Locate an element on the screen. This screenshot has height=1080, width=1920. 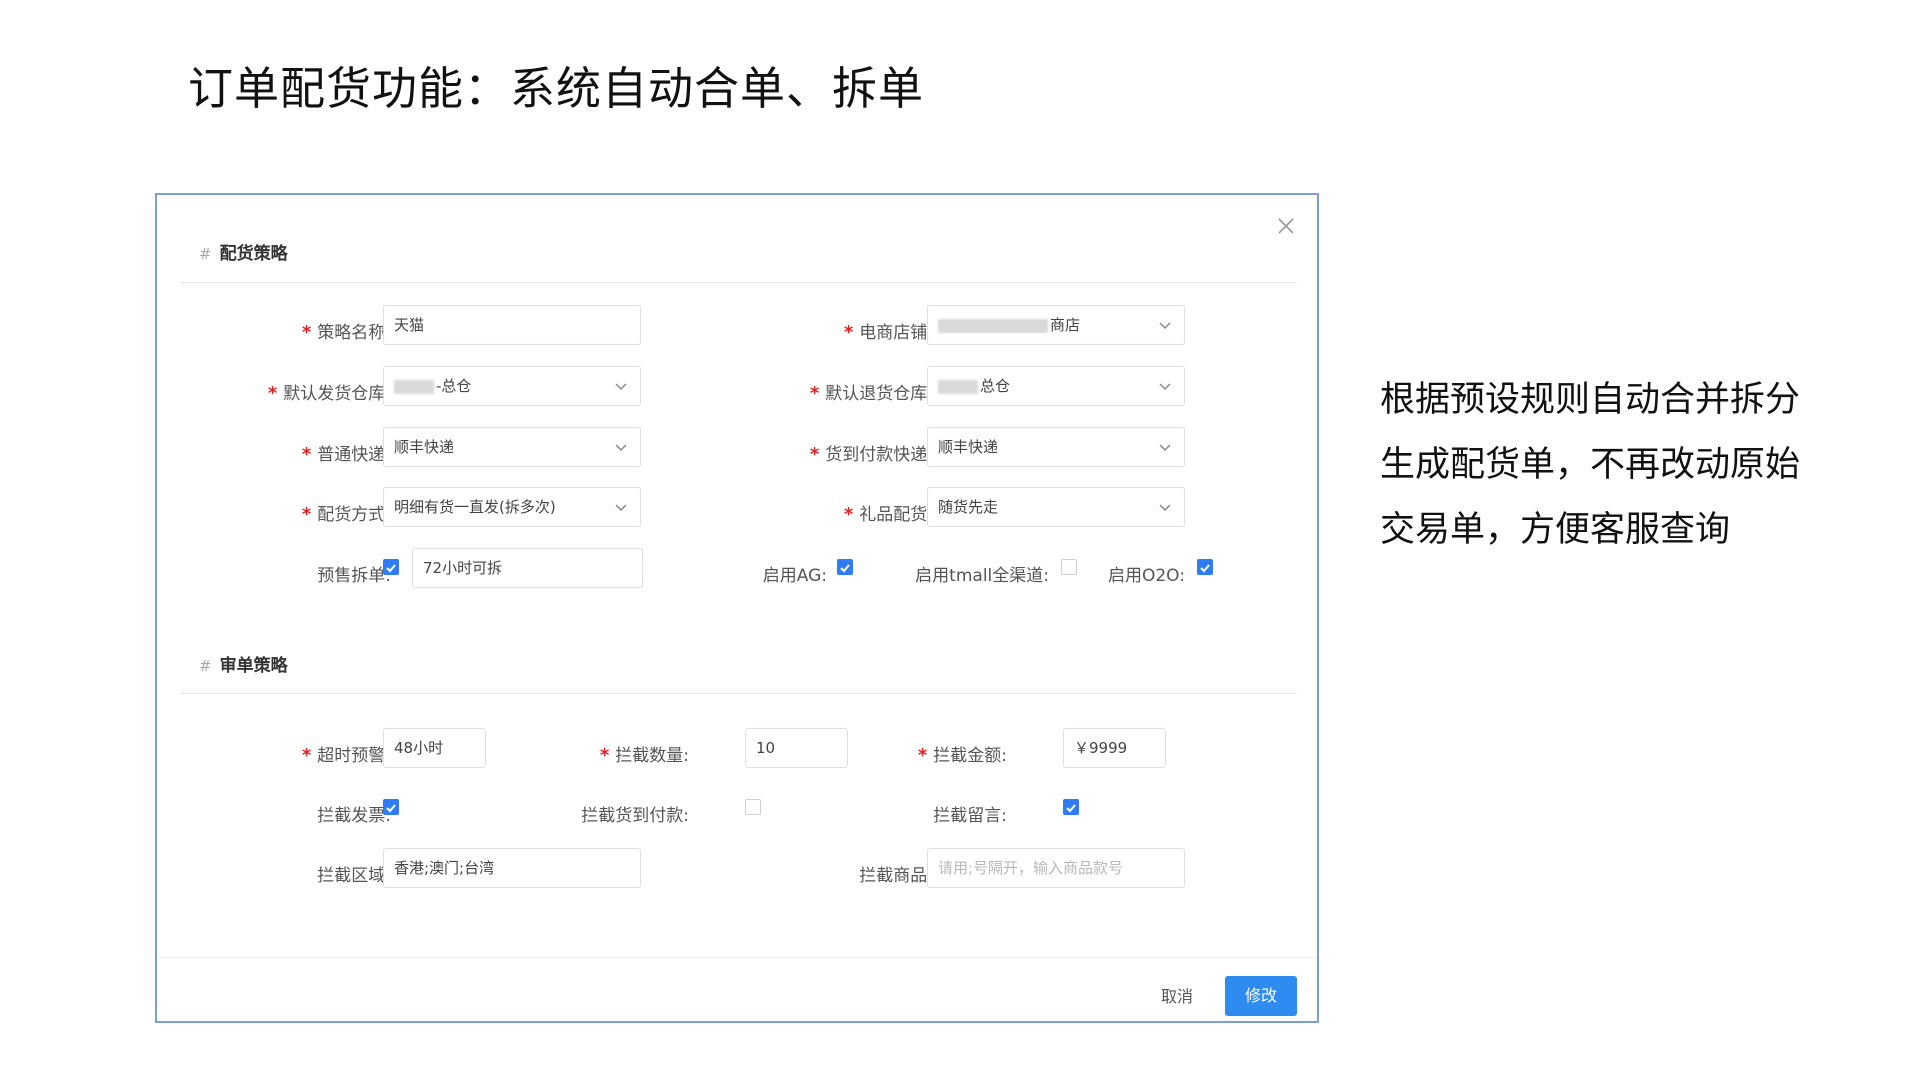
default-return-warehouse-label: * 默认退货仓库: is located at coordinates (871, 393).